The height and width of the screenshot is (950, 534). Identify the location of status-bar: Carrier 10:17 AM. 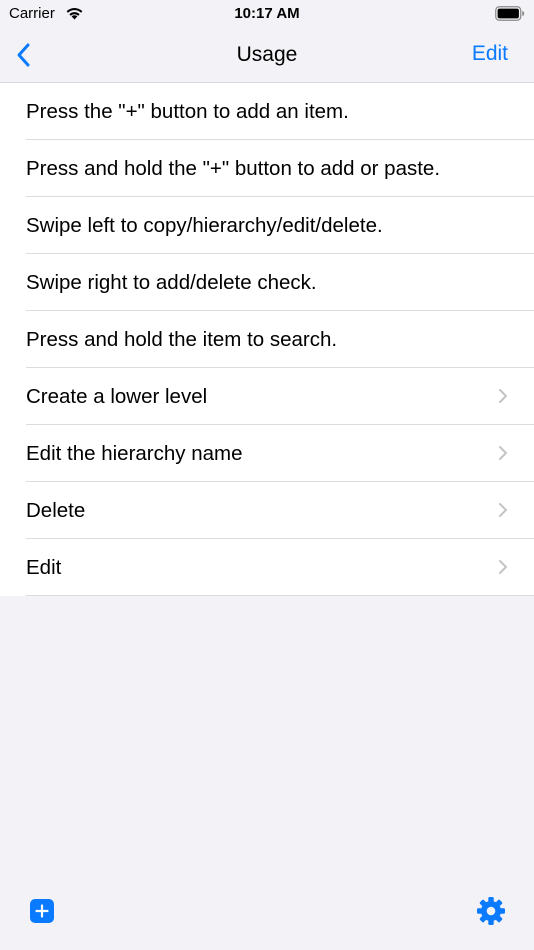
(267, 15).